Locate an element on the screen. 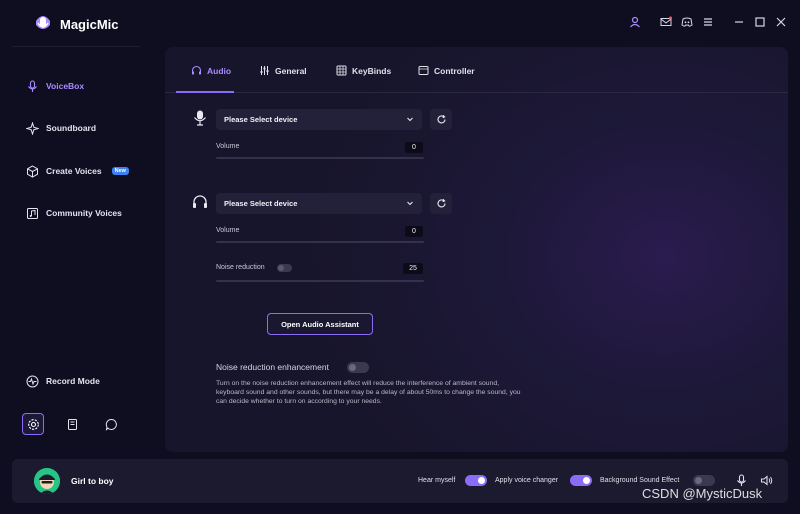 This screenshot has height=514, width=800. settings-button is located at coordinates (33, 424).